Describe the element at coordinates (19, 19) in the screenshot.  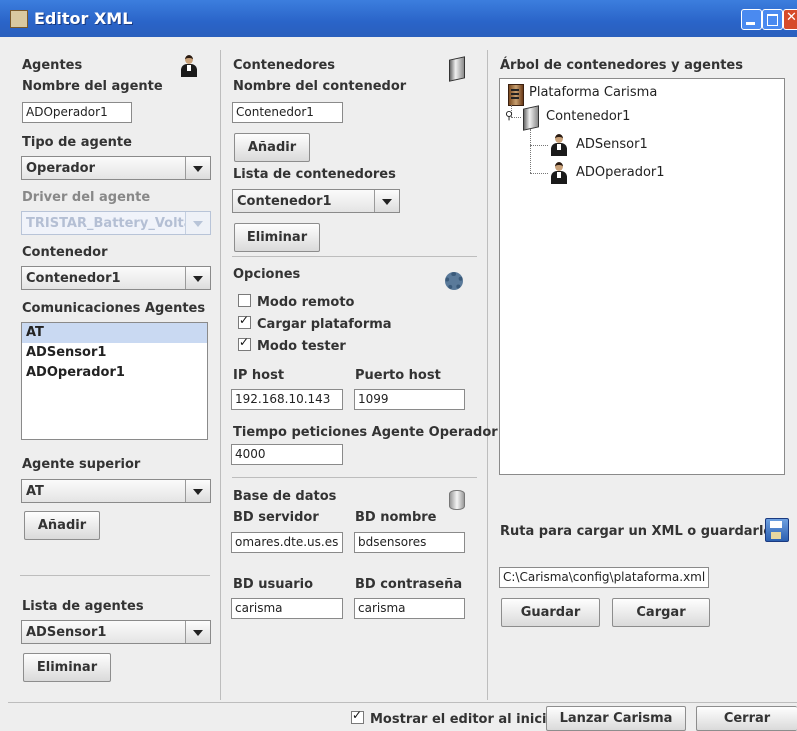
I see `java-app-icon` at that location.